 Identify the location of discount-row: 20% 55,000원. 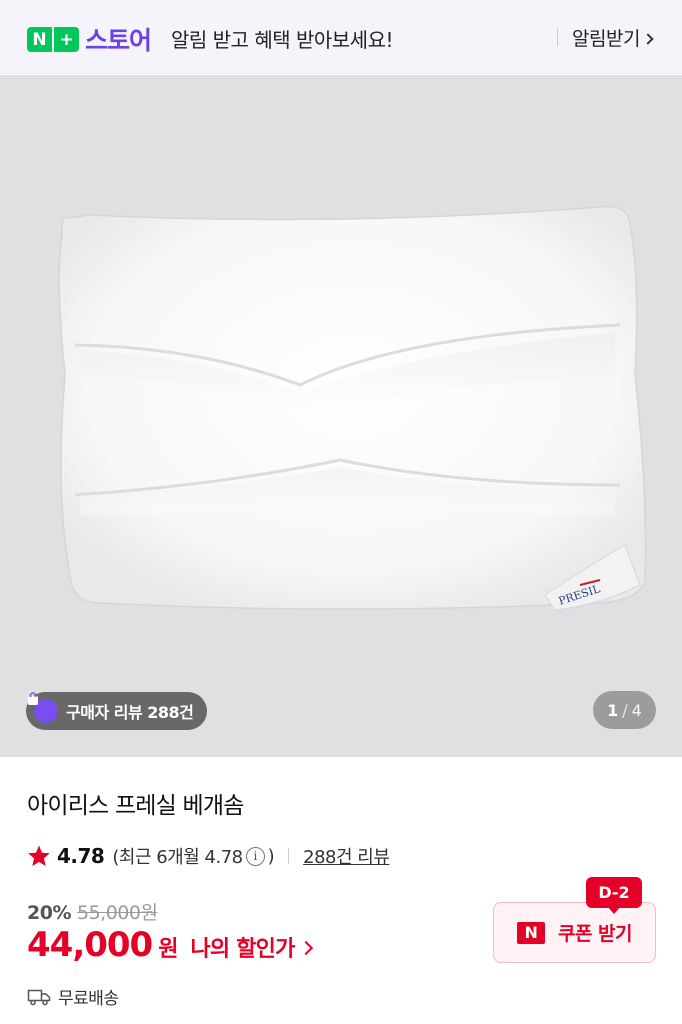
(92, 911).